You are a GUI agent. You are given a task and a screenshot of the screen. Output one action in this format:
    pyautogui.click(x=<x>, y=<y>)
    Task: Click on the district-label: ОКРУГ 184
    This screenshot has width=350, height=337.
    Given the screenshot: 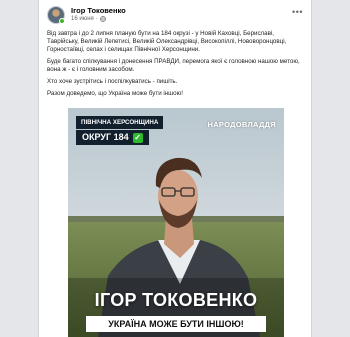 What is the action you would take?
    pyautogui.click(x=105, y=137)
    